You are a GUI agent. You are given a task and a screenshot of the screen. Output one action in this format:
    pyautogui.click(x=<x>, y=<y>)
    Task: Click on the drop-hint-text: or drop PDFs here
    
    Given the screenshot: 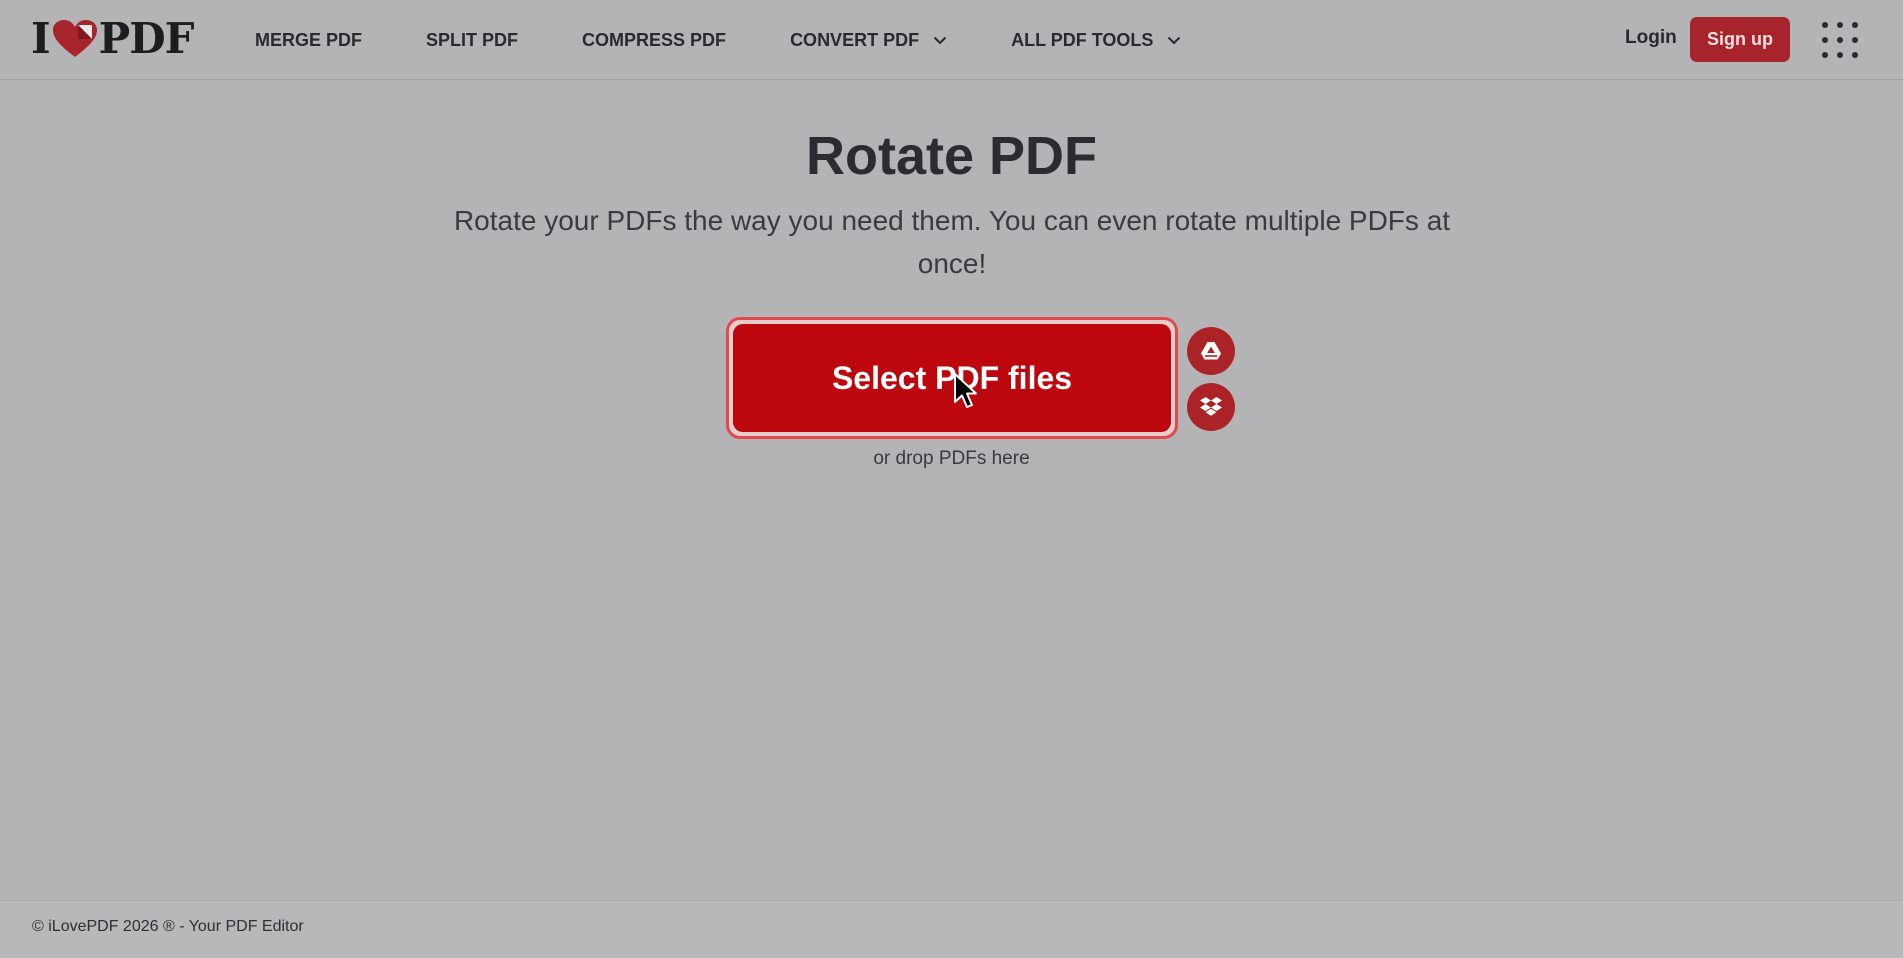 What is the action you would take?
    pyautogui.click(x=951, y=458)
    